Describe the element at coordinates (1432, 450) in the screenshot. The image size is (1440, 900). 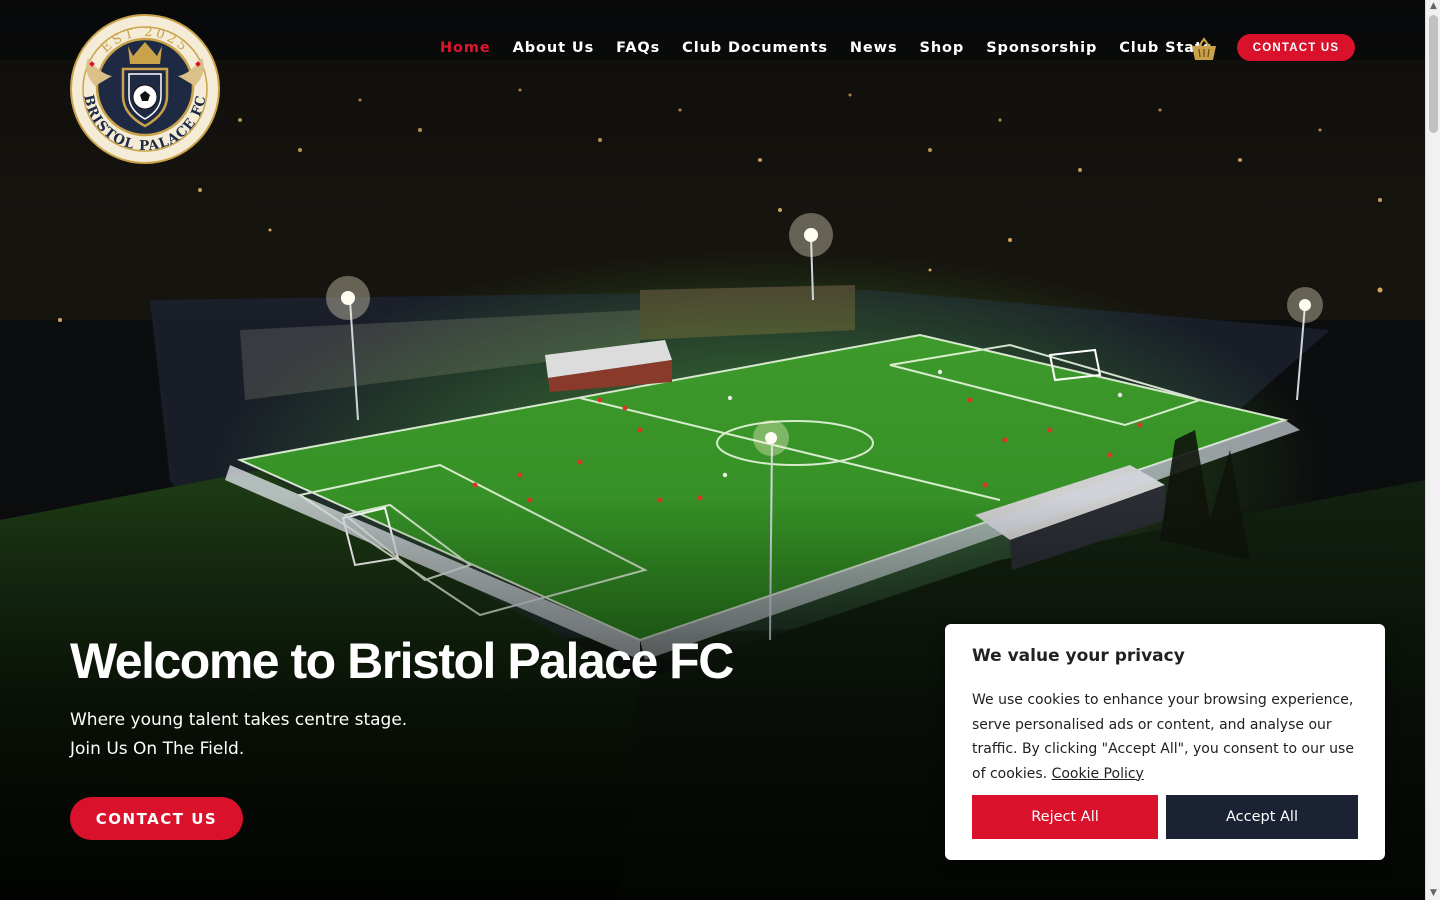
I see `page-scrollbar: ▲ ▼` at that location.